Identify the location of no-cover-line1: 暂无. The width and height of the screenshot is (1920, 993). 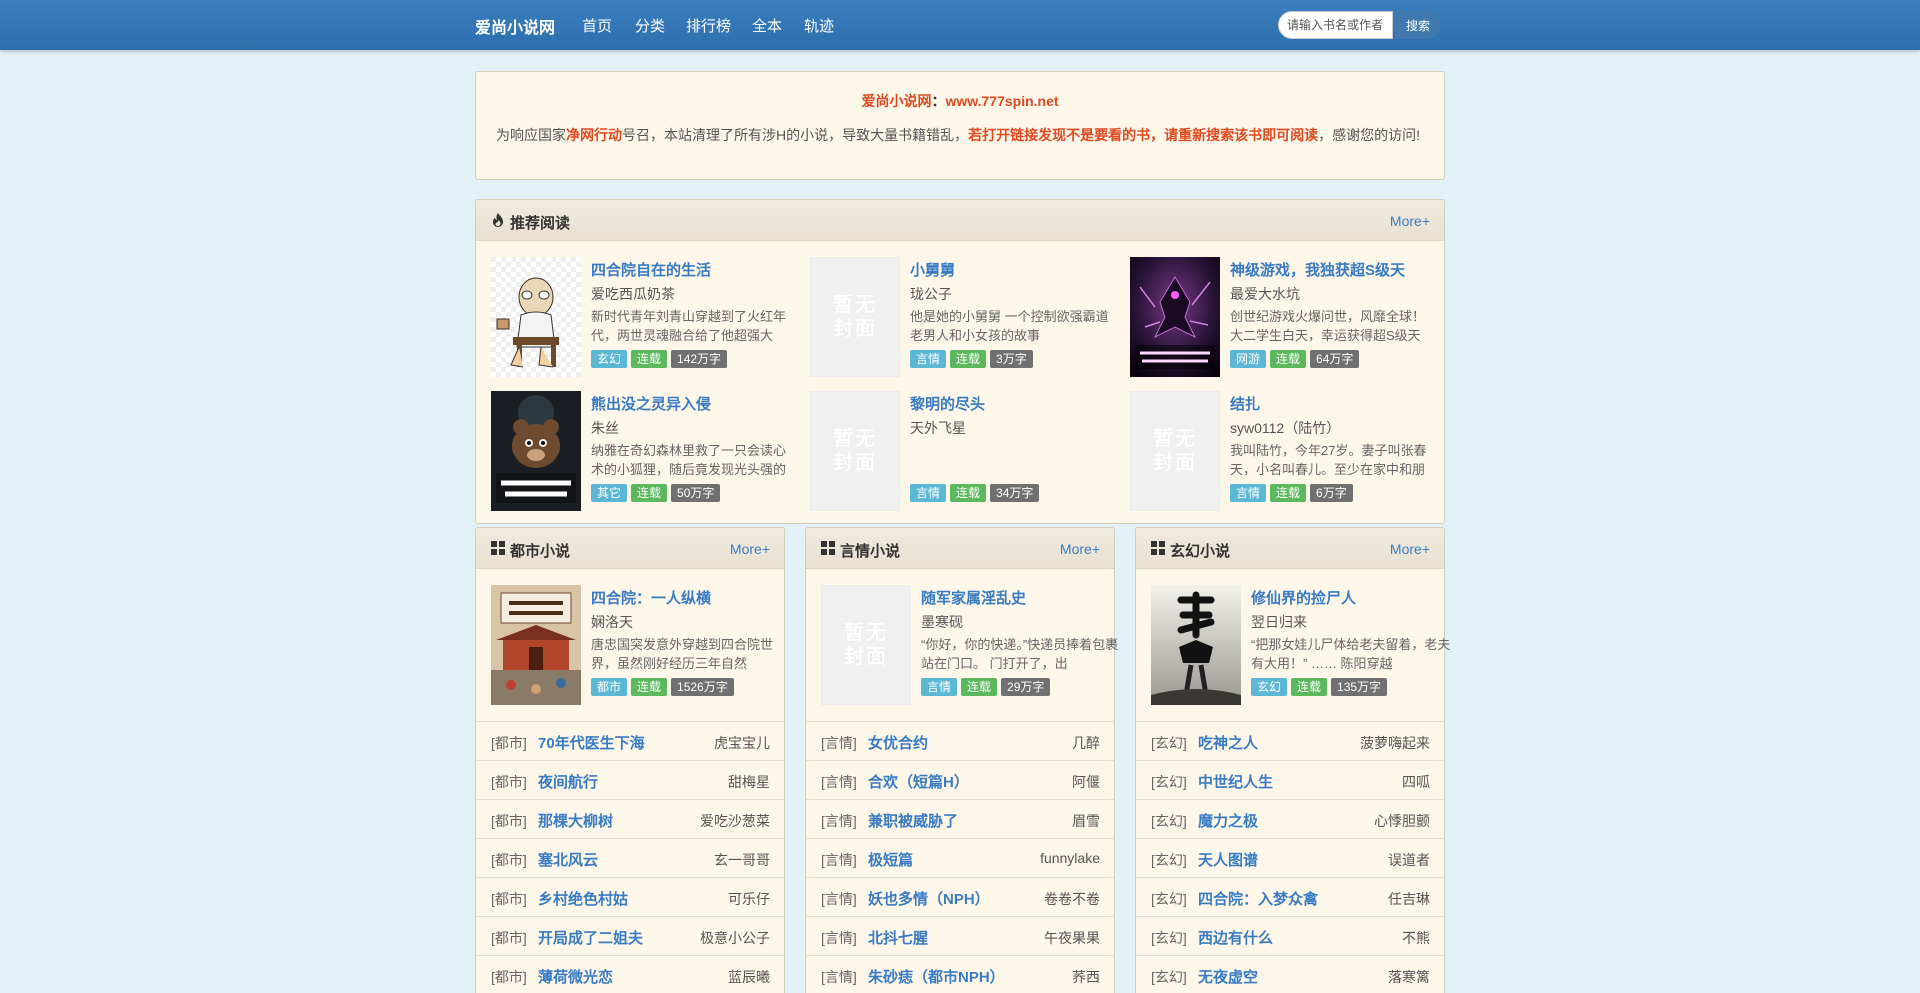
(855, 305).